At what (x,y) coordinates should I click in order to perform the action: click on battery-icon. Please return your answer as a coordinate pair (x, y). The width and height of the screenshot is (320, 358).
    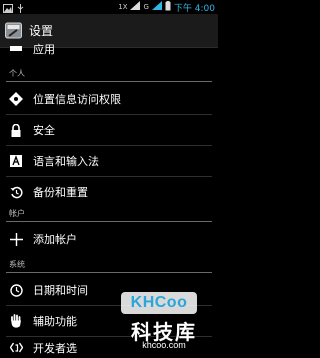
    Looking at the image, I should click on (168, 7).